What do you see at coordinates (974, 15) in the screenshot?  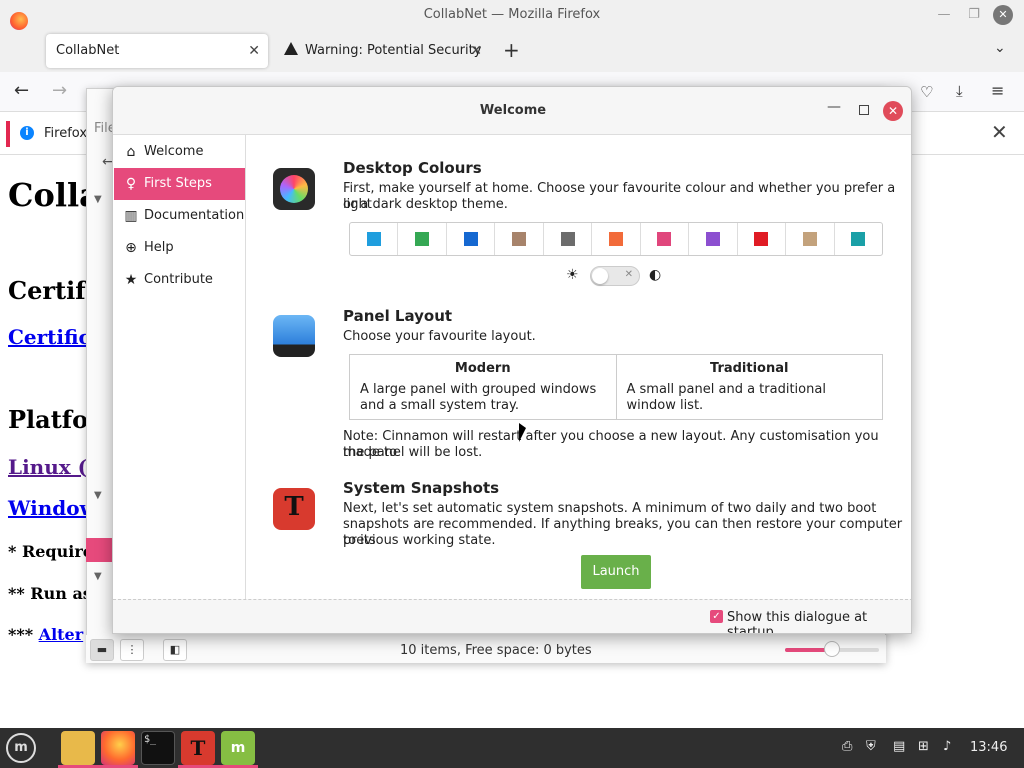 I see `maximize-icon: ❐` at bounding box center [974, 15].